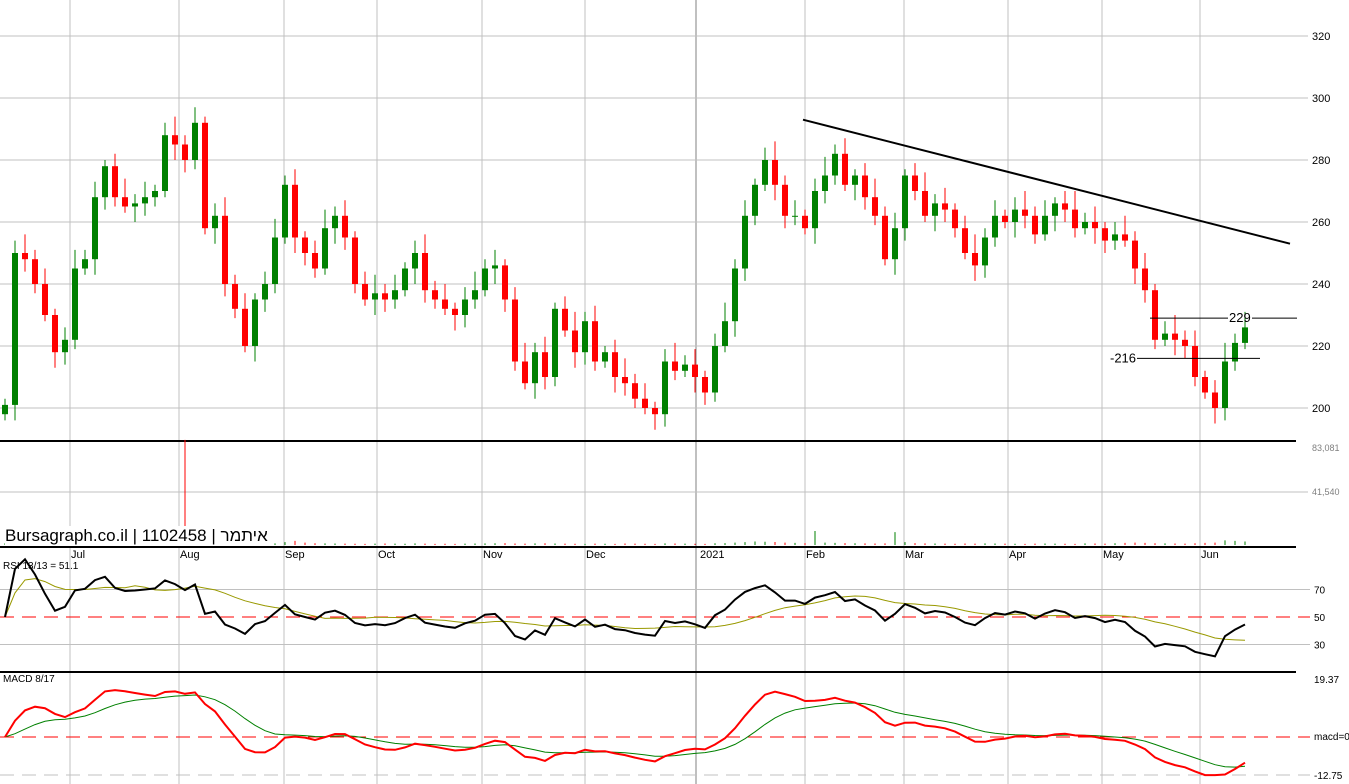 The image size is (1349, 784). Describe the element at coordinates (1321, 37) in the screenshot. I see `price-tick-label: 320` at that location.